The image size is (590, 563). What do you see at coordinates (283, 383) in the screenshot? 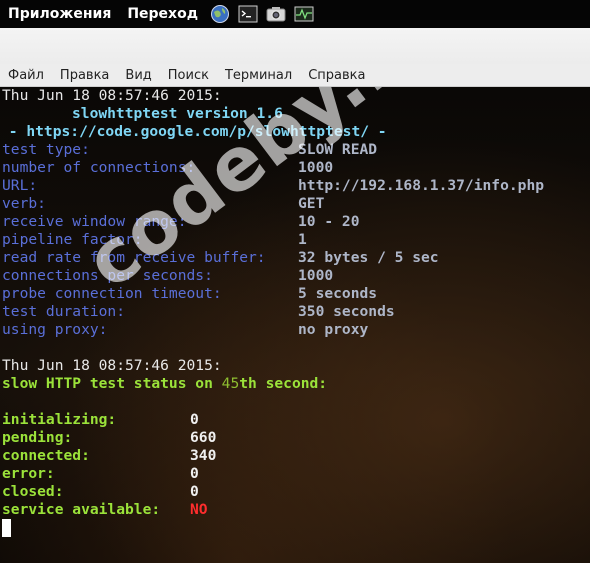
I see `status-suffix: th second:` at bounding box center [283, 383].